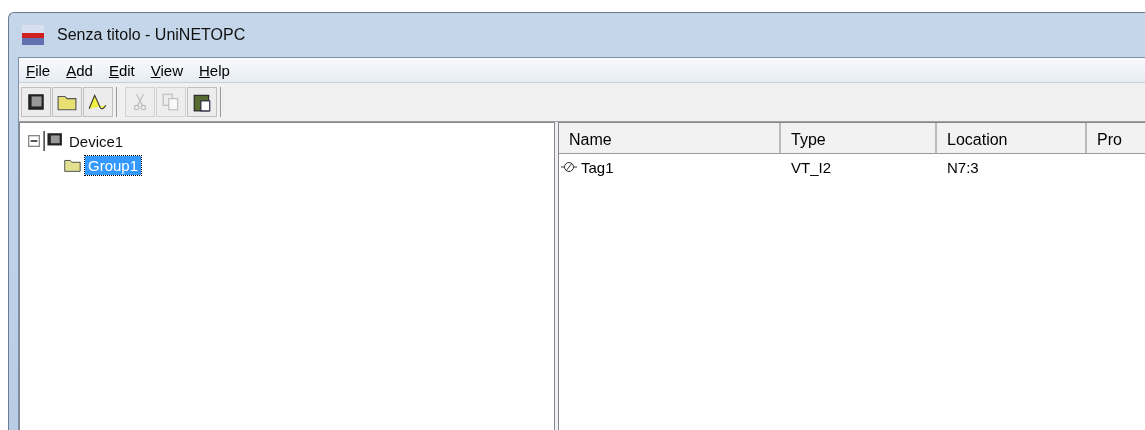  What do you see at coordinates (79, 70) in the screenshot?
I see `menu-item: Add` at bounding box center [79, 70].